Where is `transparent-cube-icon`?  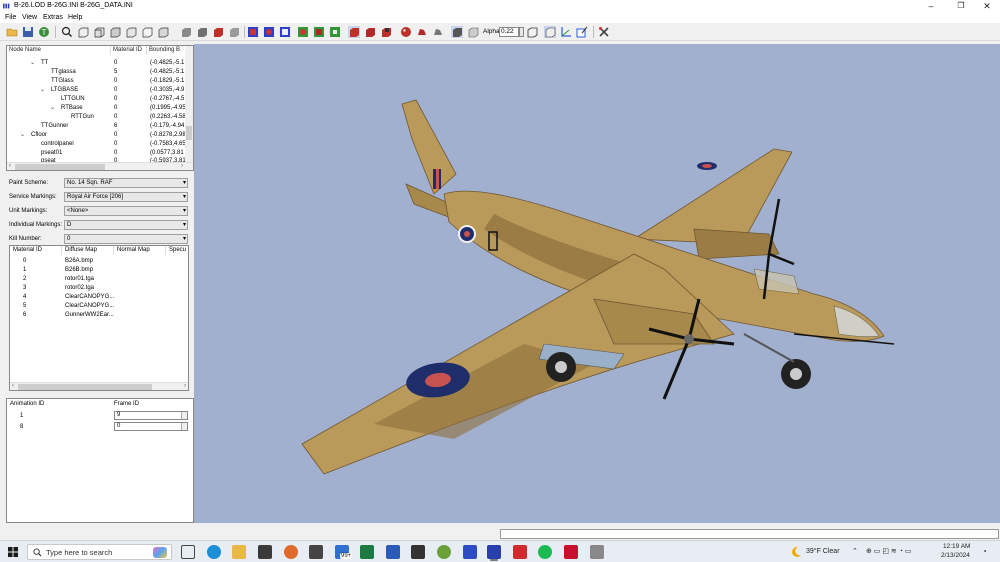
transparent-cube-icon is located at coordinates (473, 32).